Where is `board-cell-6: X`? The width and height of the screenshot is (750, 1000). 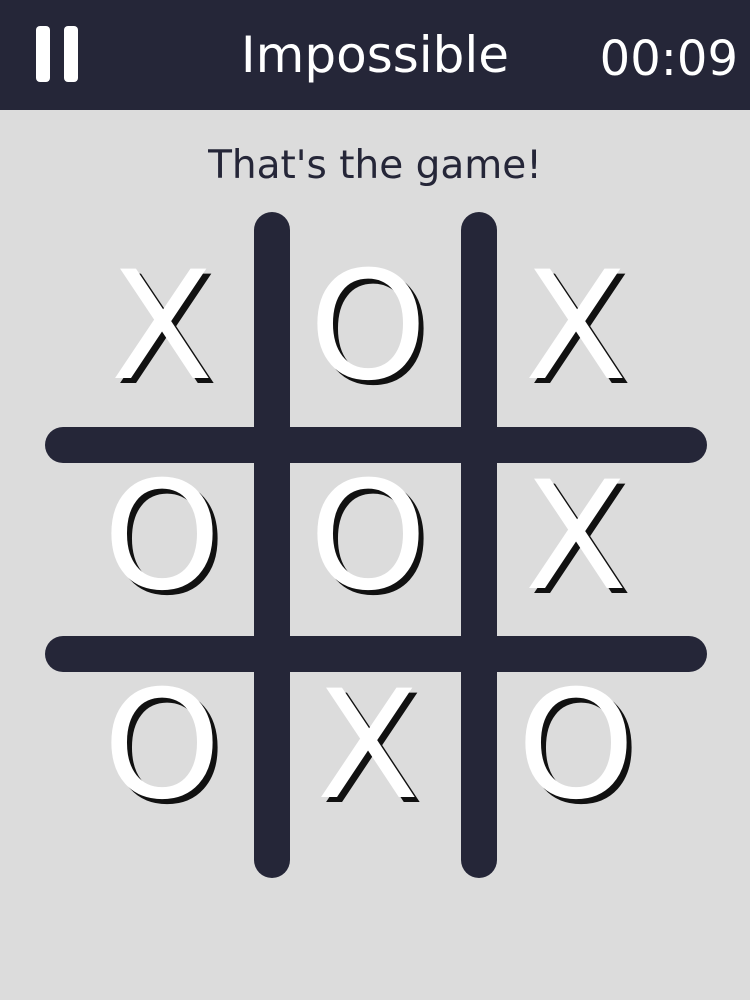
board-cell-6: X is located at coordinates (576, 539).